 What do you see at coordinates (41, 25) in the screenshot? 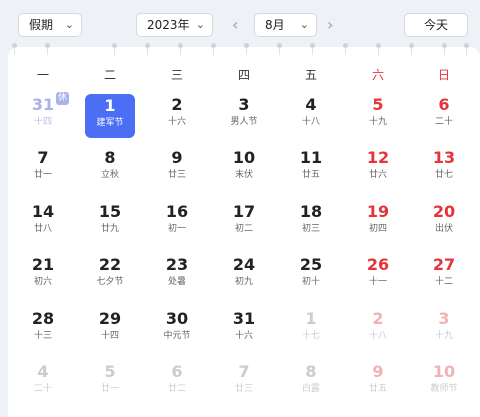
I see `holiday-dropdown-label: 假期` at bounding box center [41, 25].